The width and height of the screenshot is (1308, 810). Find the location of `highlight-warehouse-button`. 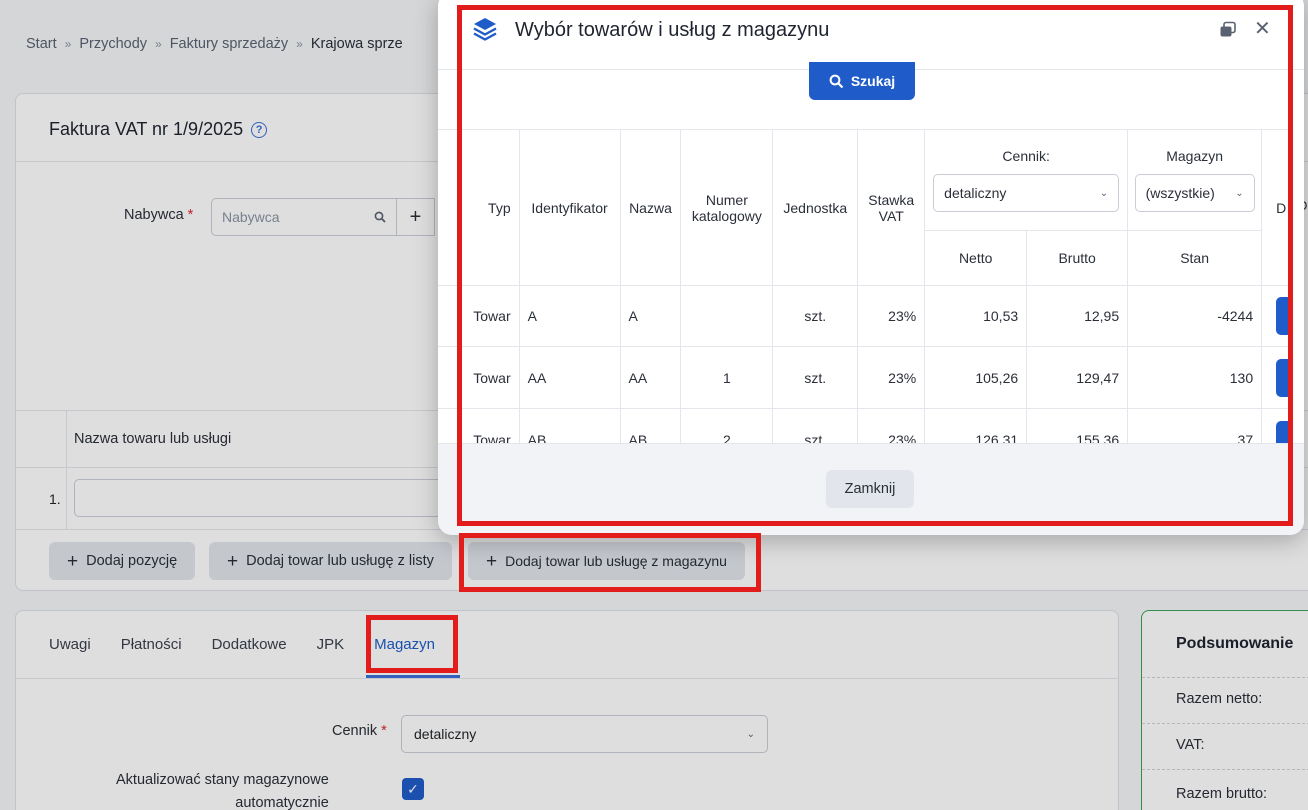

highlight-warehouse-button is located at coordinates (610, 562).